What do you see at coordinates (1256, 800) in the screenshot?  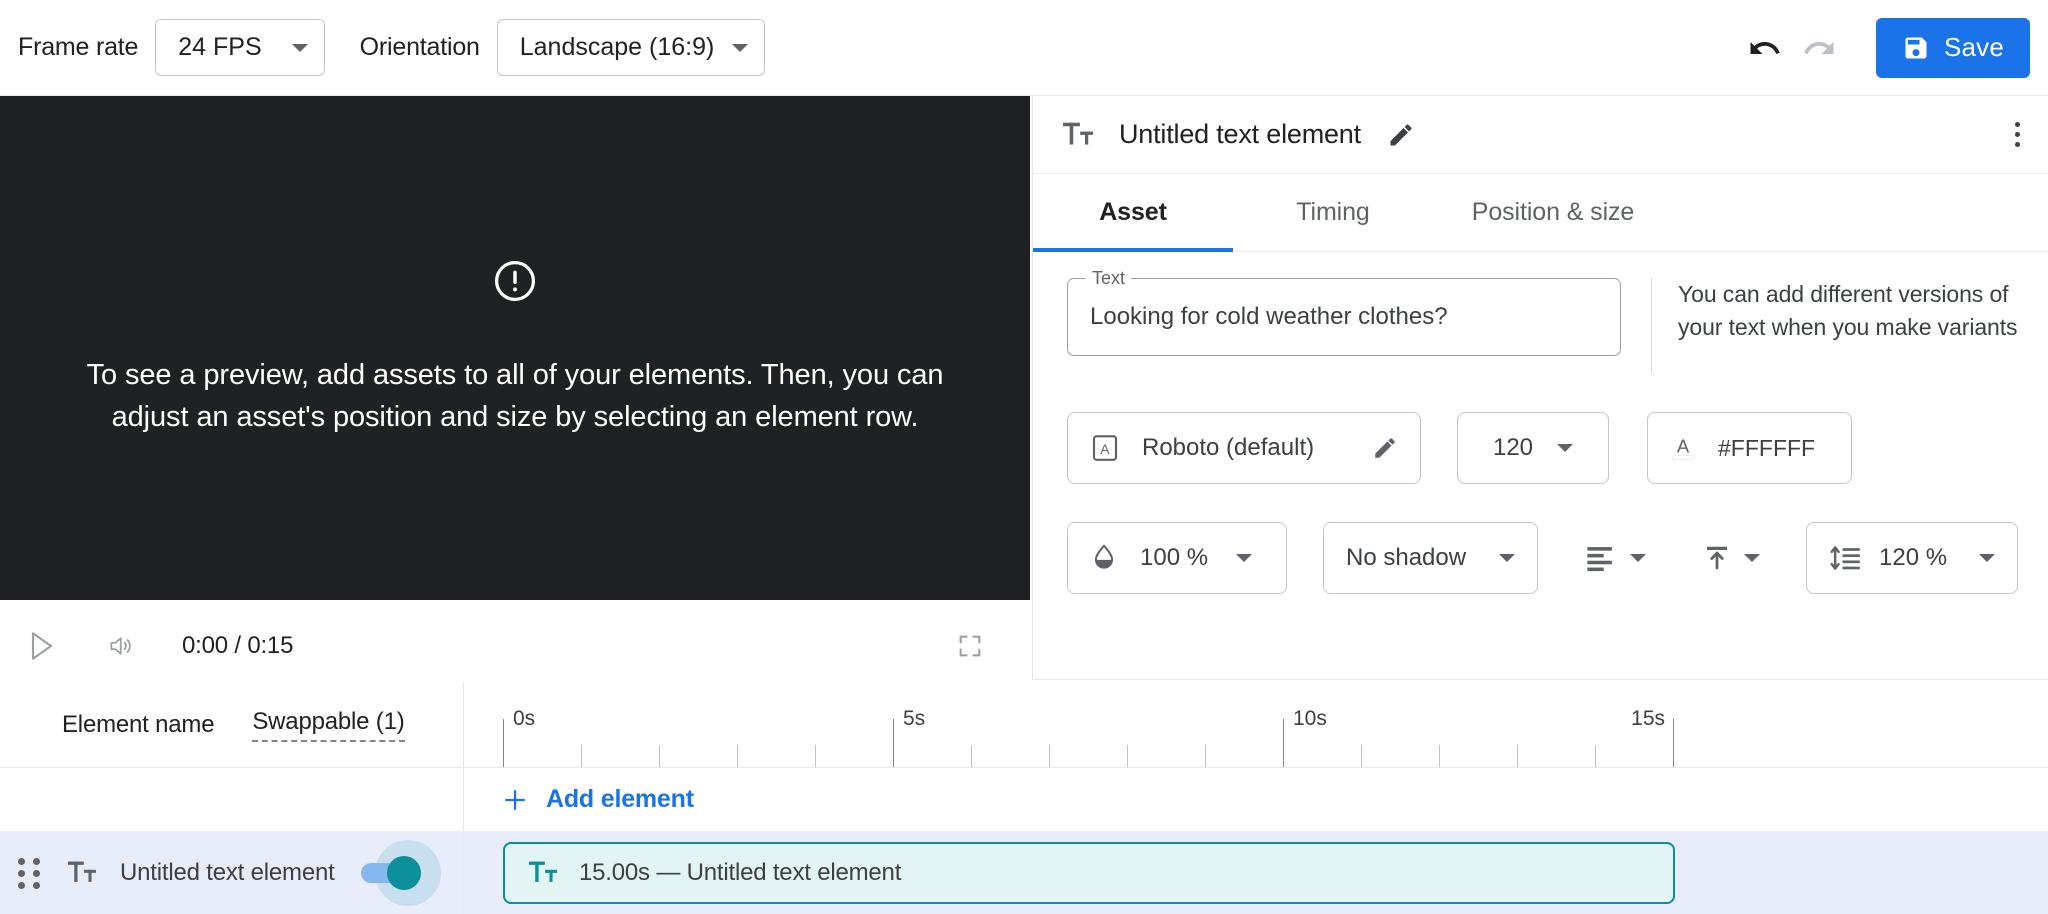 I see `add-element-bar: Add element` at bounding box center [1256, 800].